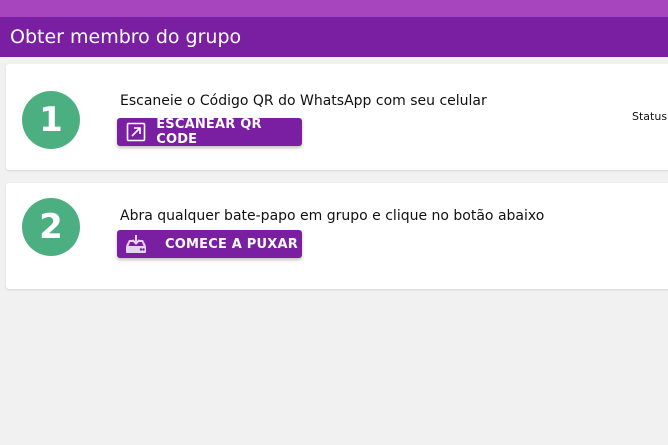 Image resolution: width=668 pixels, height=445 pixels. What do you see at coordinates (136, 244) in the screenshot?
I see `download-tray-icon` at bounding box center [136, 244].